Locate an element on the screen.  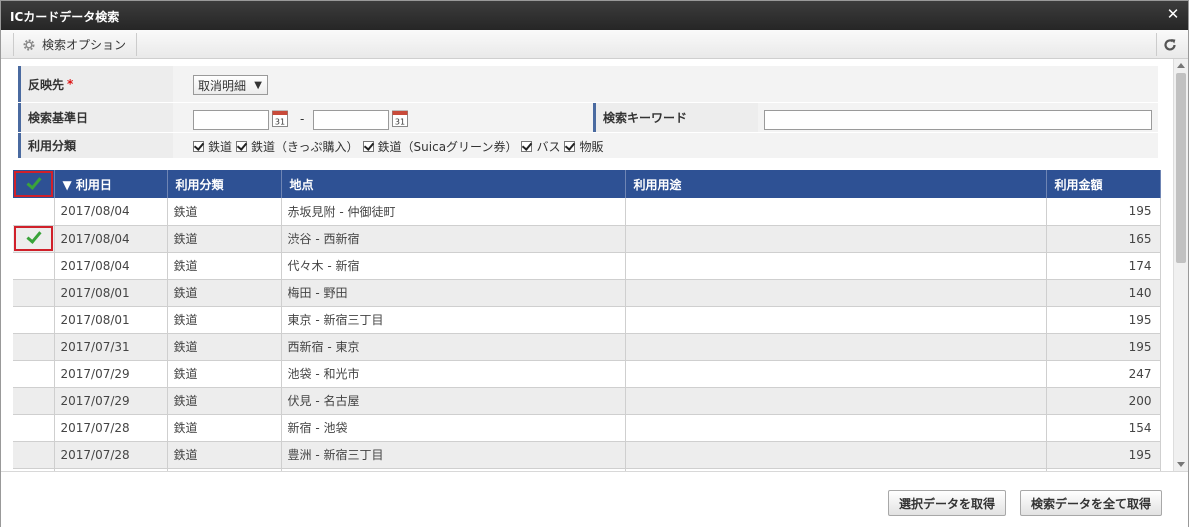
column-header-date: ▼ 利用日 is located at coordinates (111, 184).